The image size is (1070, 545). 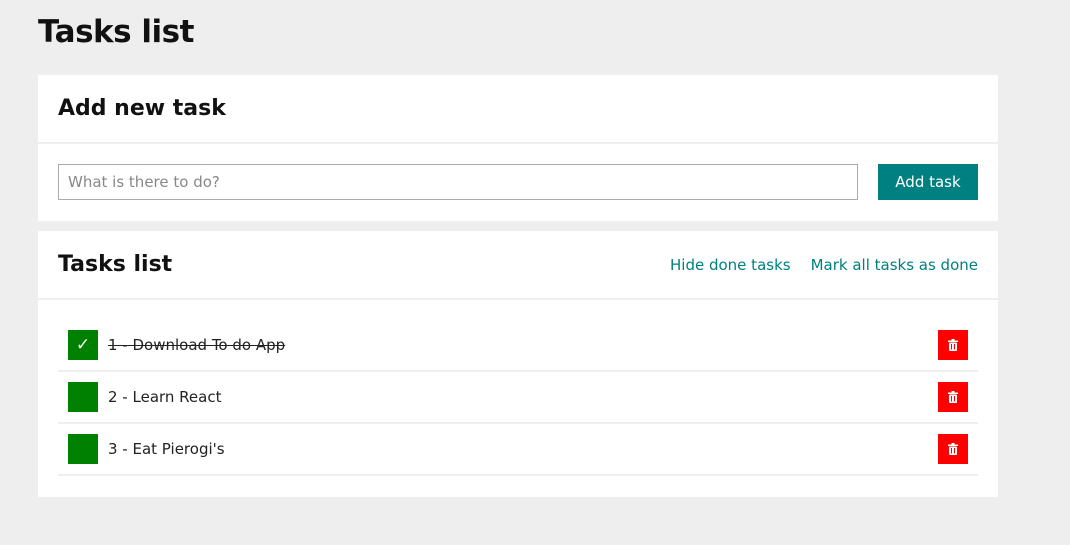 I want to click on add-task-heading: Add new task, so click(x=142, y=108).